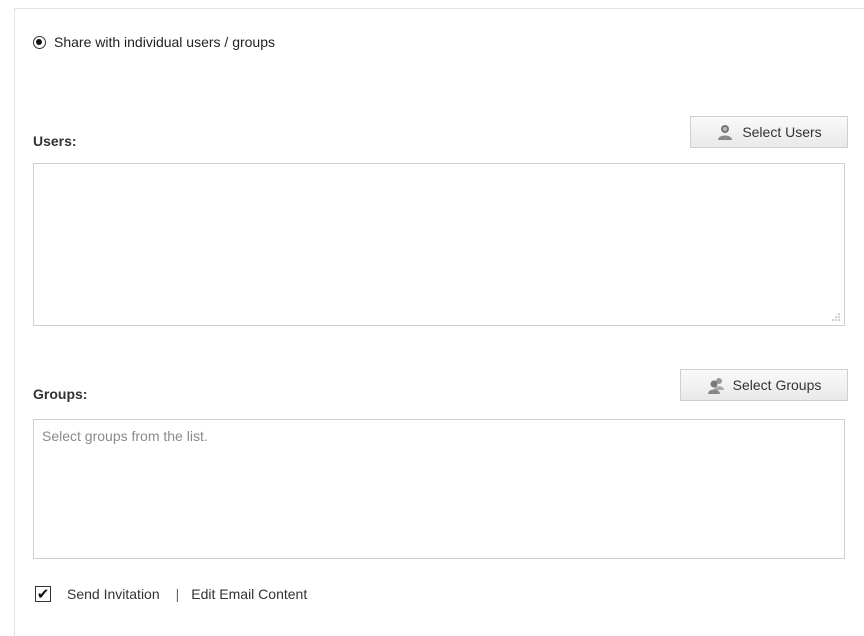 This screenshot has height=636, width=864. I want to click on select-groups-button: Select Groups, so click(764, 385).